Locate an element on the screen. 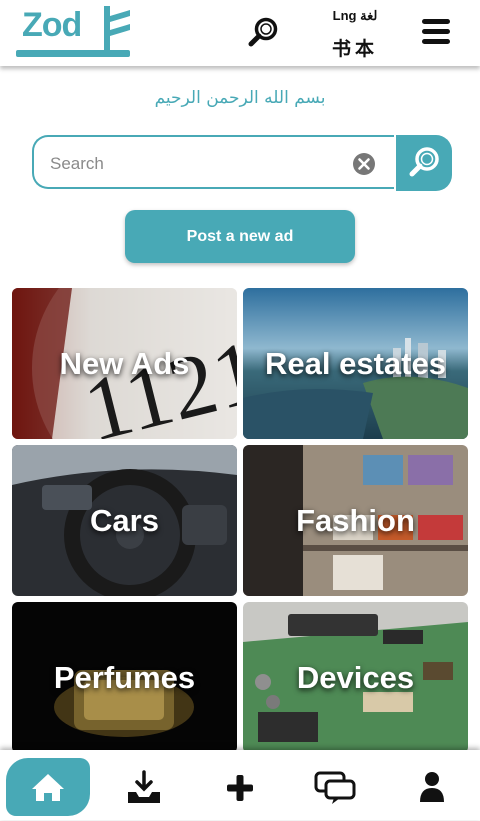 The image size is (480, 821). user-icon is located at coordinates (432, 787).